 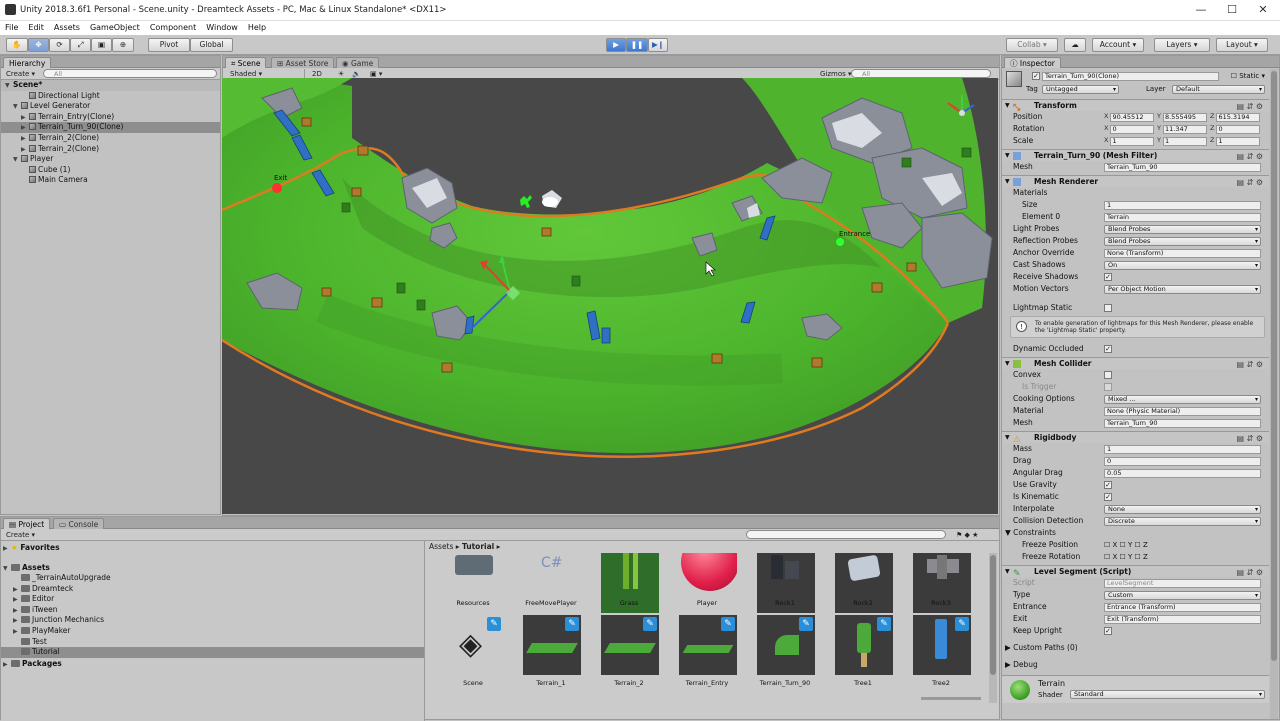 I want to click on position-y-field: Y 8.555495, so click(x=1182, y=117).